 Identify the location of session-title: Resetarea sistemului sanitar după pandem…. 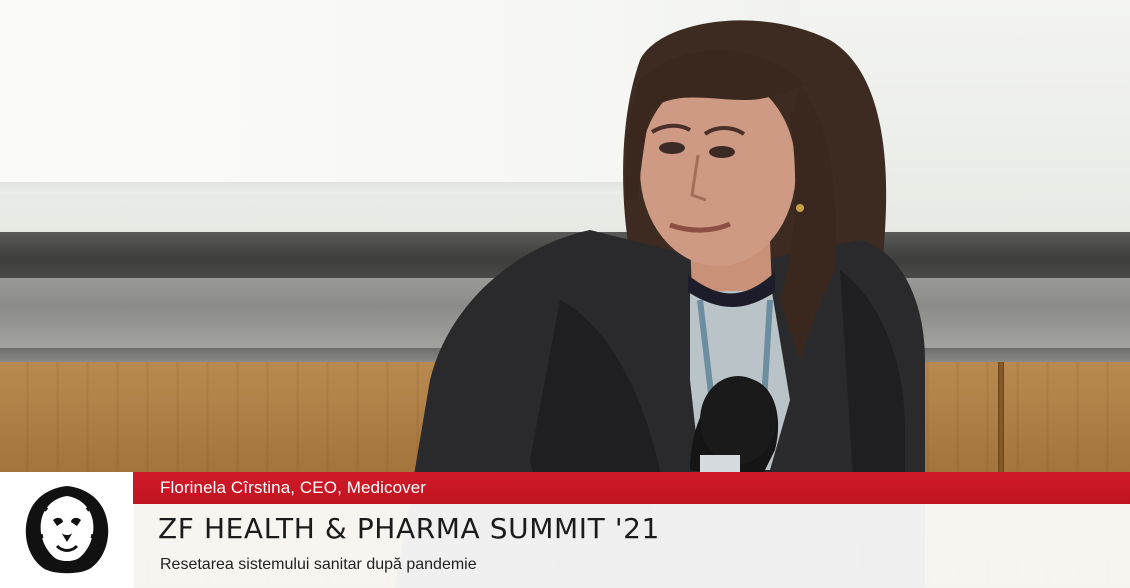
(318, 564).